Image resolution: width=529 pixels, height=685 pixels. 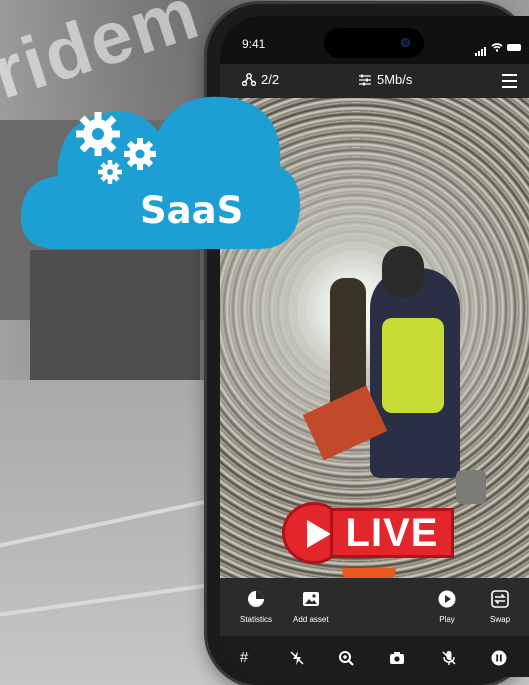 I want to click on camera-controls: #, so click(x=374, y=656).